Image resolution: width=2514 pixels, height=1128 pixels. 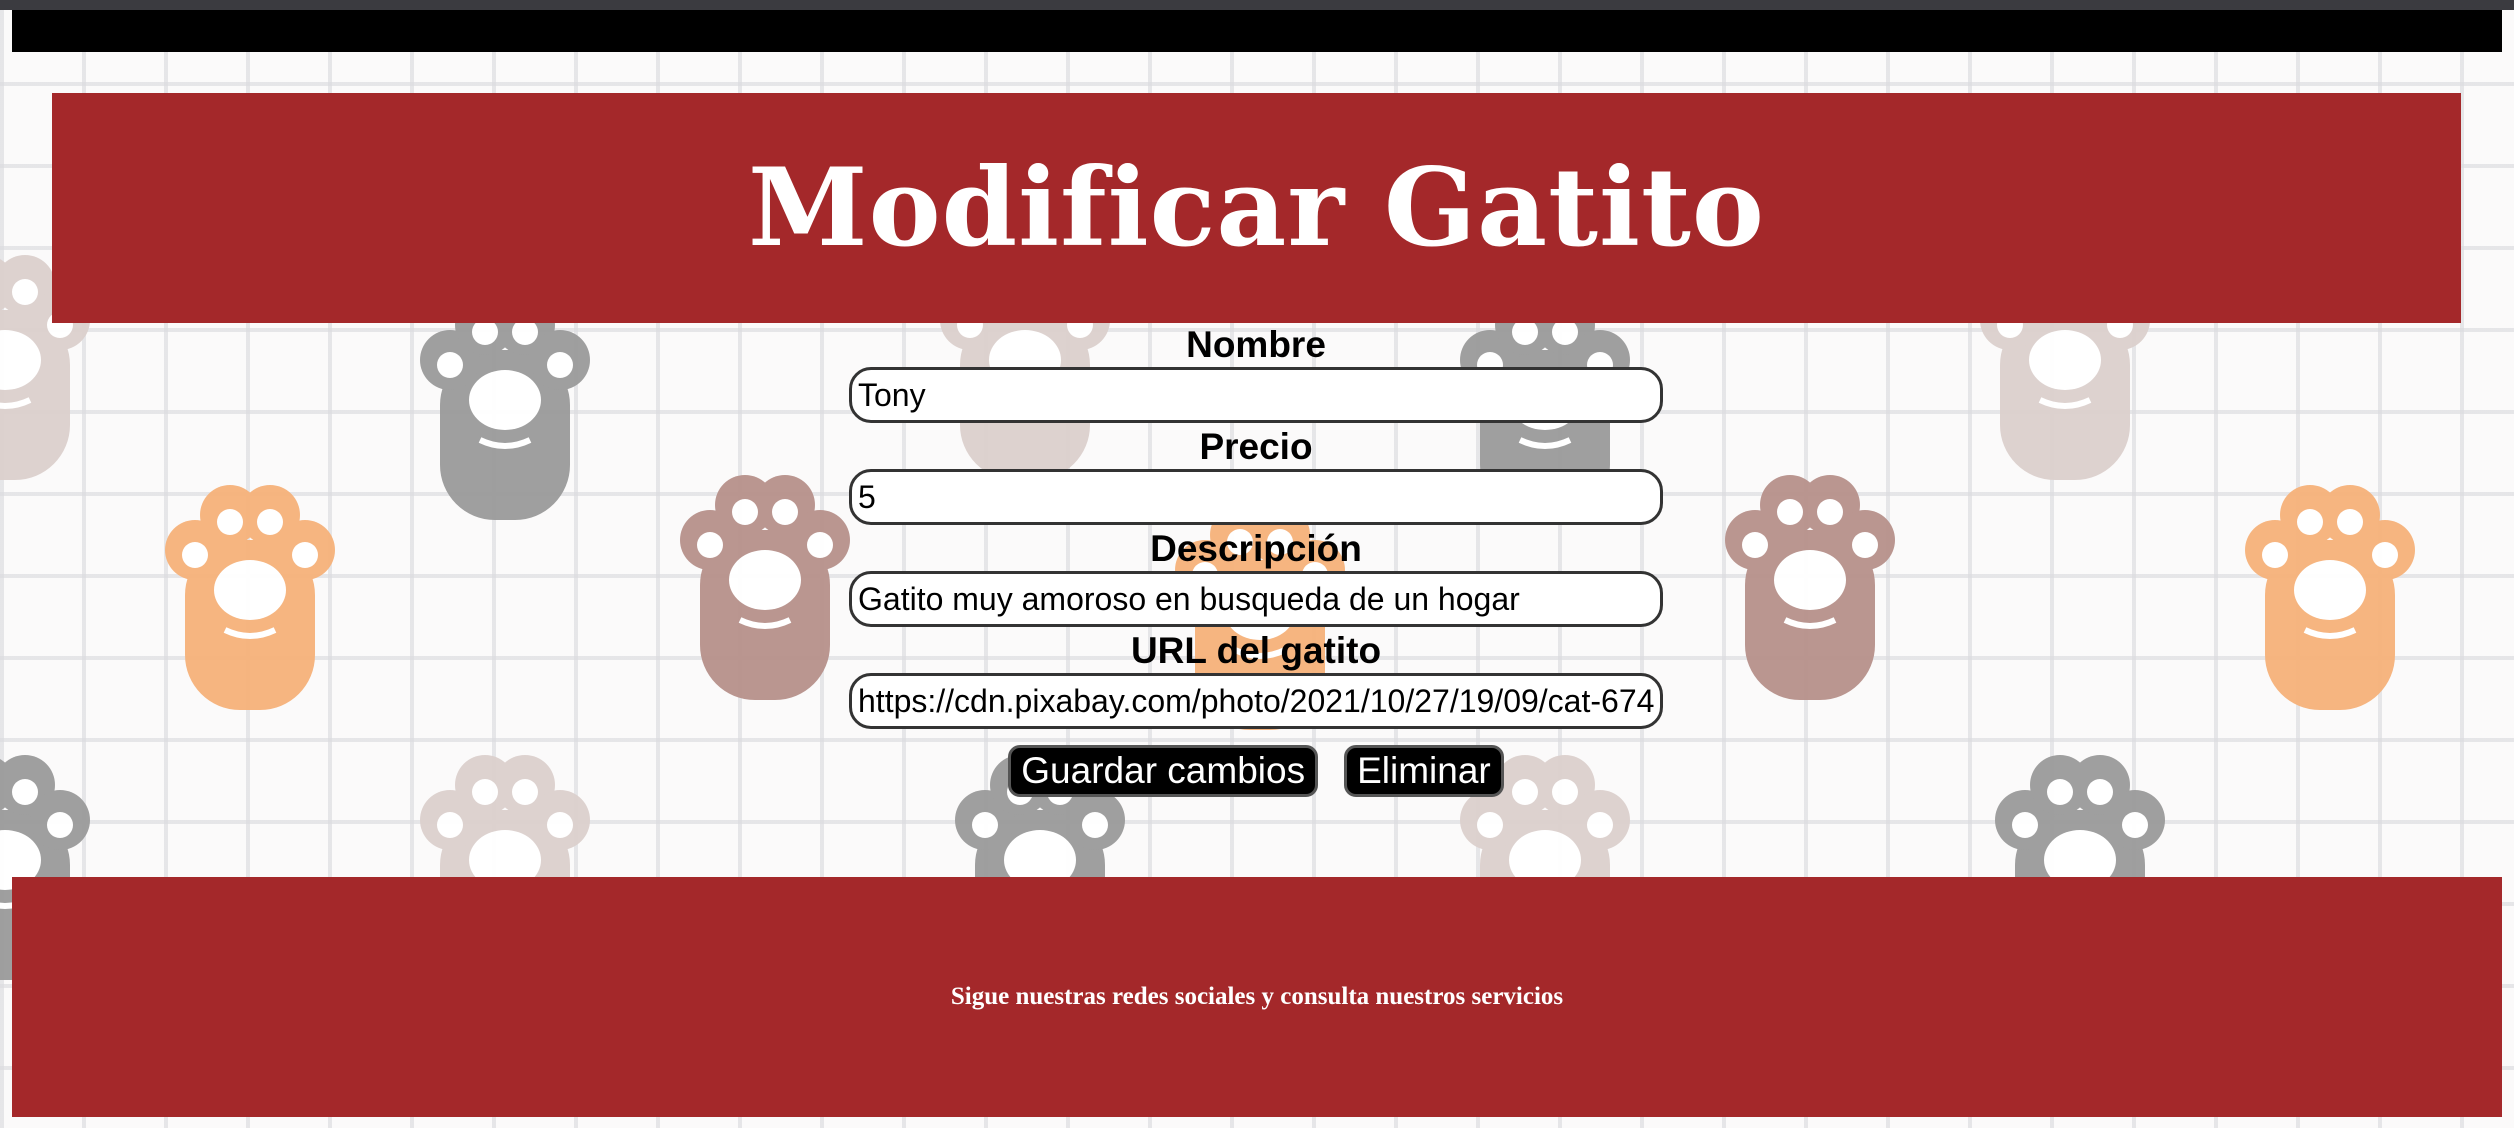 I want to click on delete-button: Eliminar, so click(x=1424, y=771).